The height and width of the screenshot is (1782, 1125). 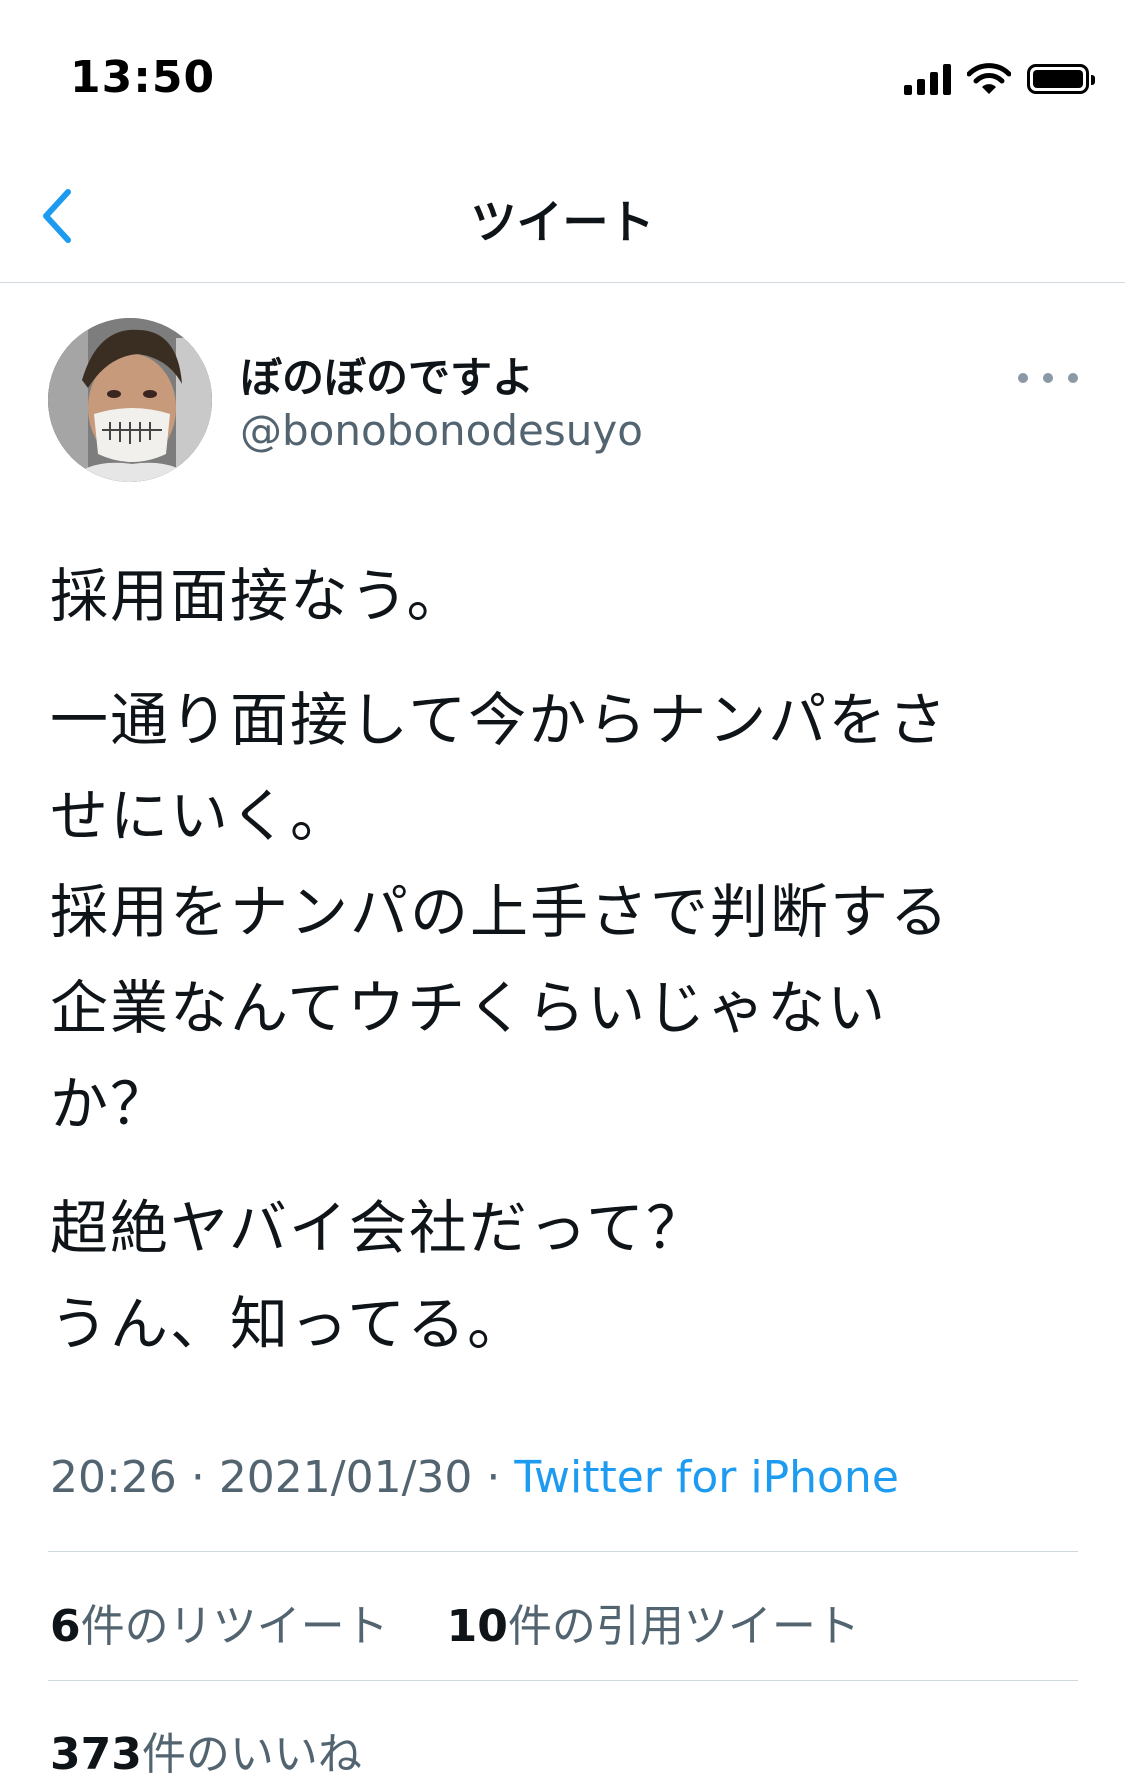 I want to click on quote-tweets-count-link: 10件の引用ツイート, so click(x=653, y=1626).